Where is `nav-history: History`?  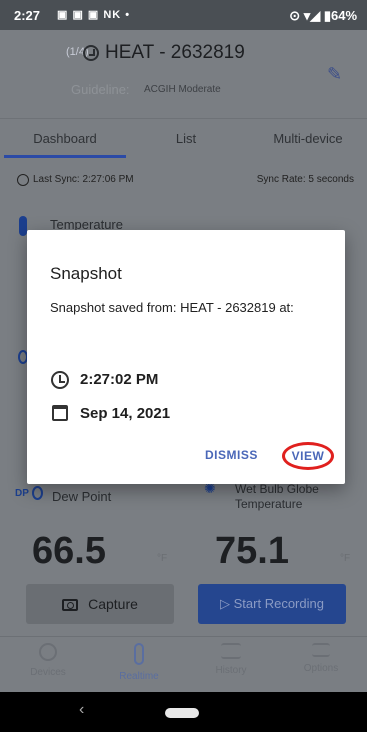 nav-history: History is located at coordinates (231, 659).